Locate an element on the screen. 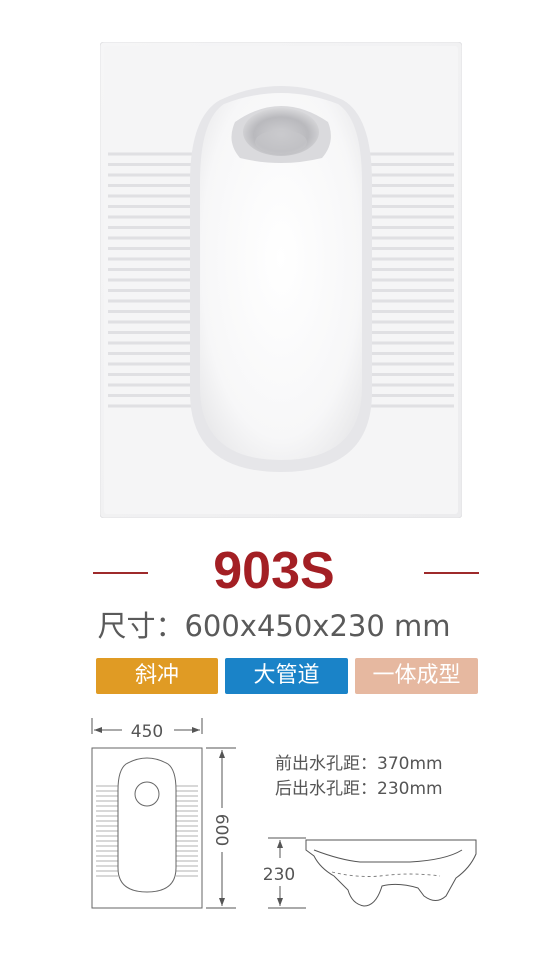 Image resolution: width=548 pixels, height=960 pixels. tag-slant-flush: 斜冲 is located at coordinates (157, 676).